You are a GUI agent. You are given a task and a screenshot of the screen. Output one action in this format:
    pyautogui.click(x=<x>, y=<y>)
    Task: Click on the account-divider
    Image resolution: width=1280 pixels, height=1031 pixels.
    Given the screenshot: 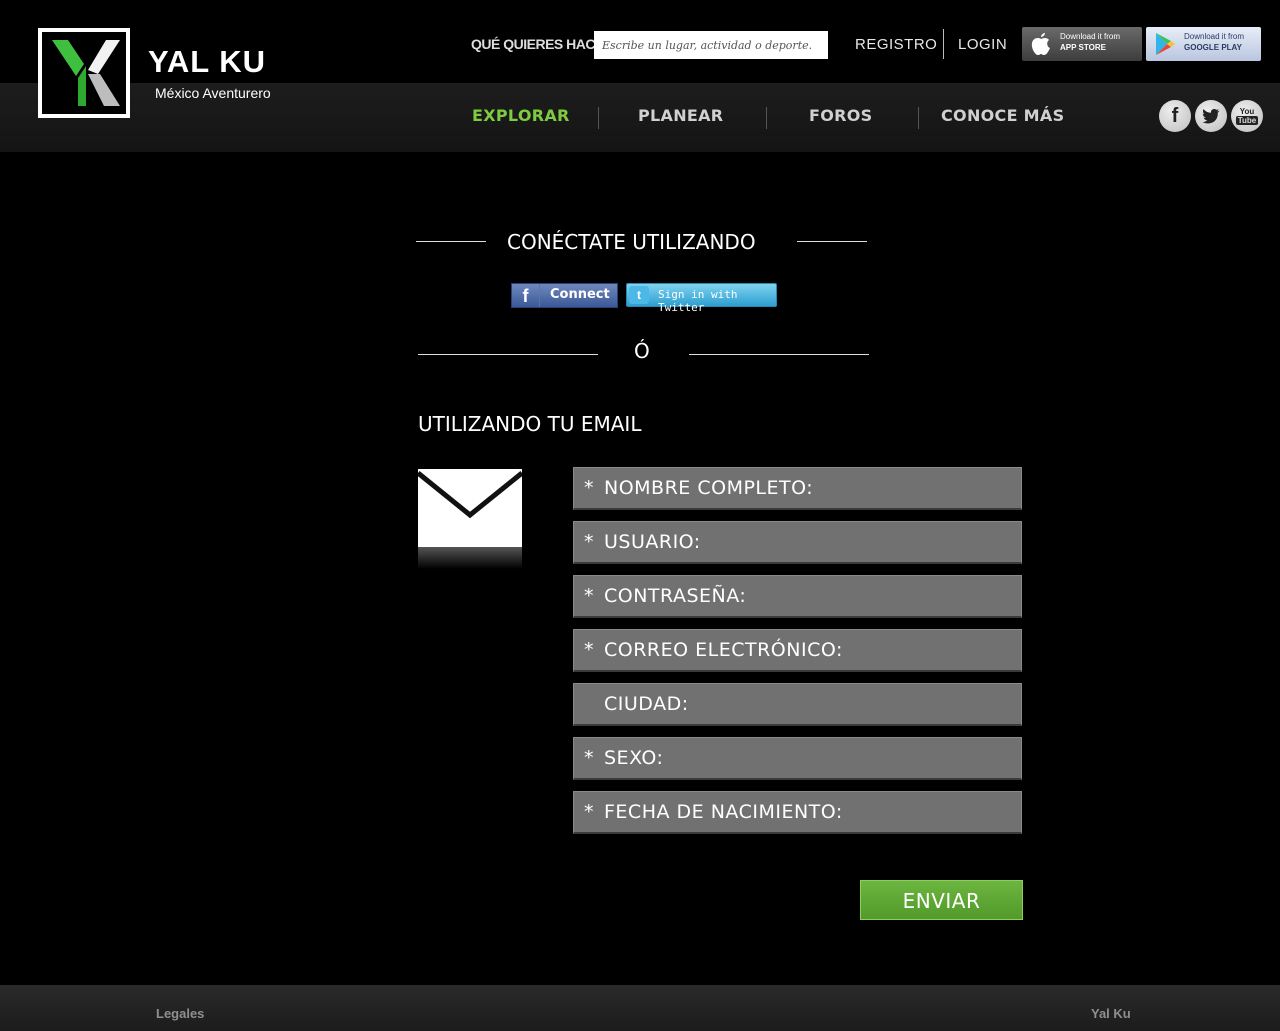 What is the action you would take?
    pyautogui.click(x=943, y=44)
    